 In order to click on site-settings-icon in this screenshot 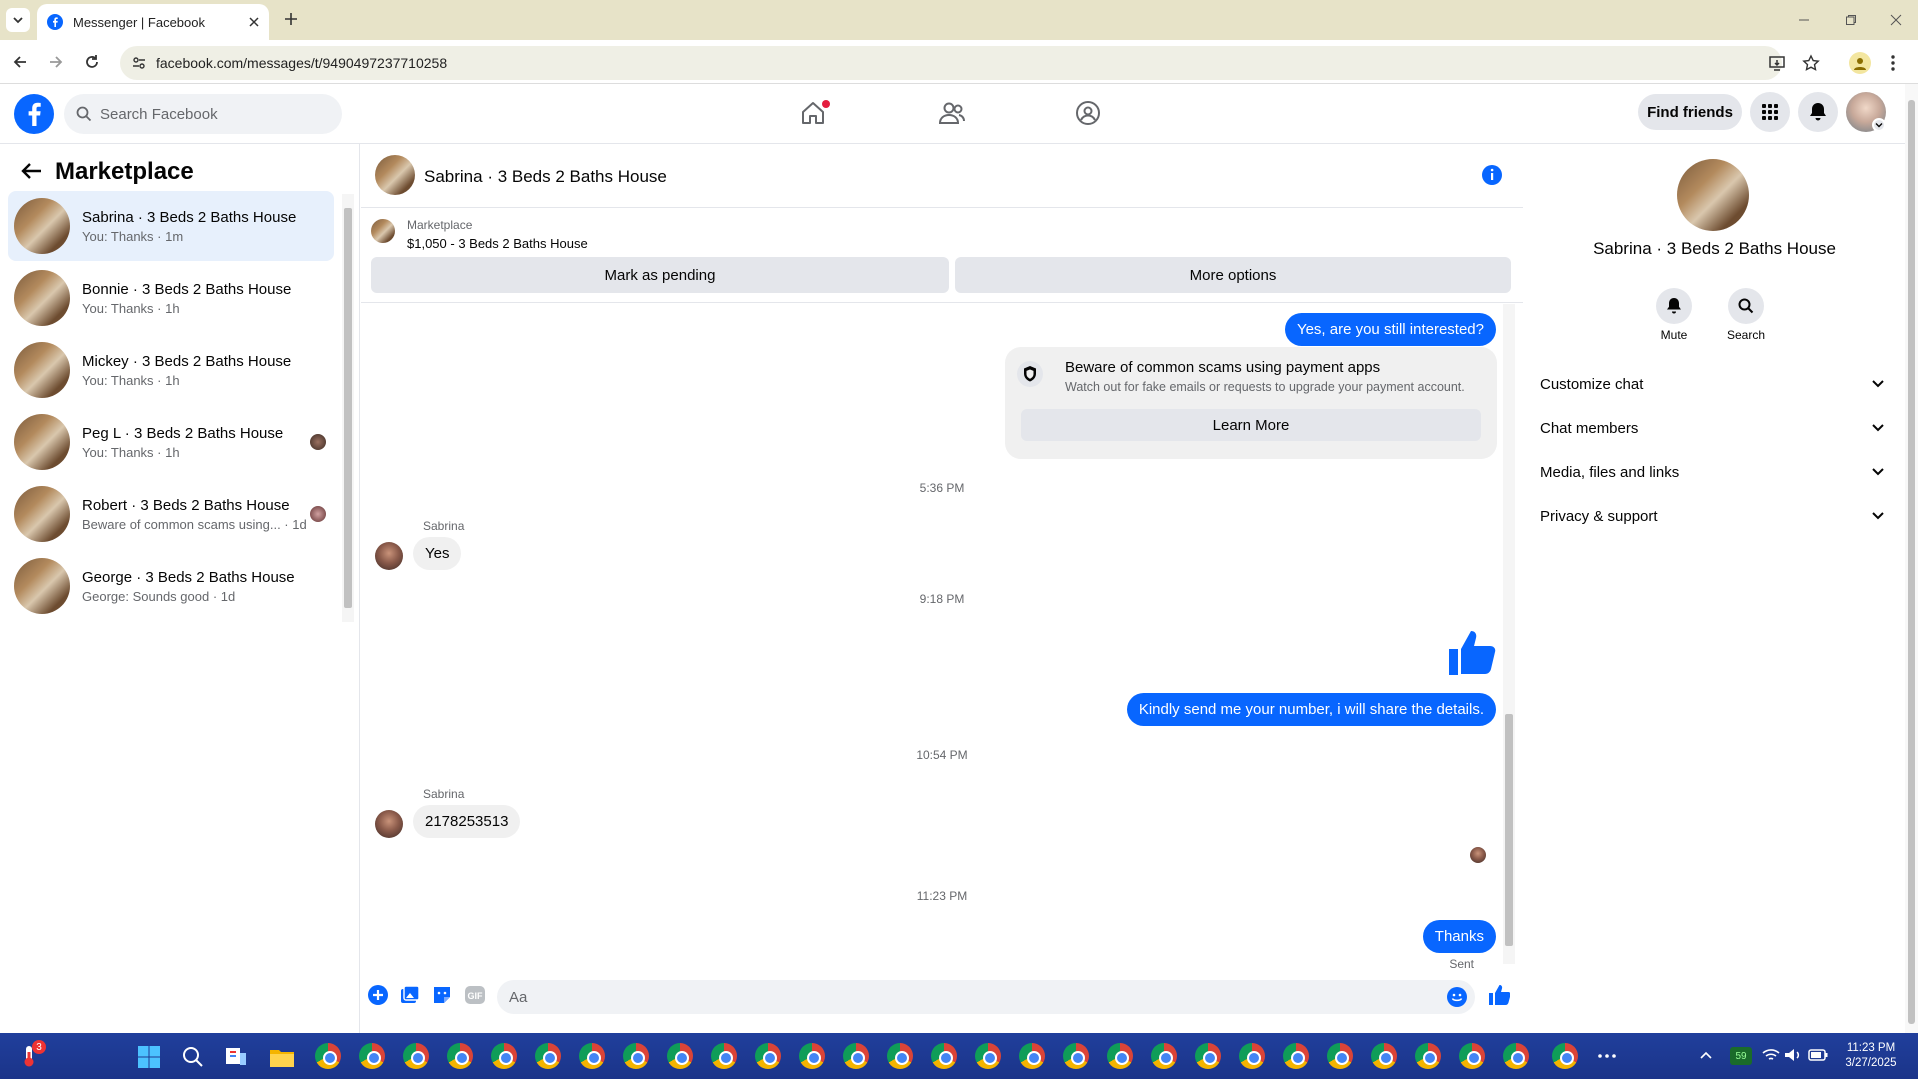, I will do `click(139, 63)`.